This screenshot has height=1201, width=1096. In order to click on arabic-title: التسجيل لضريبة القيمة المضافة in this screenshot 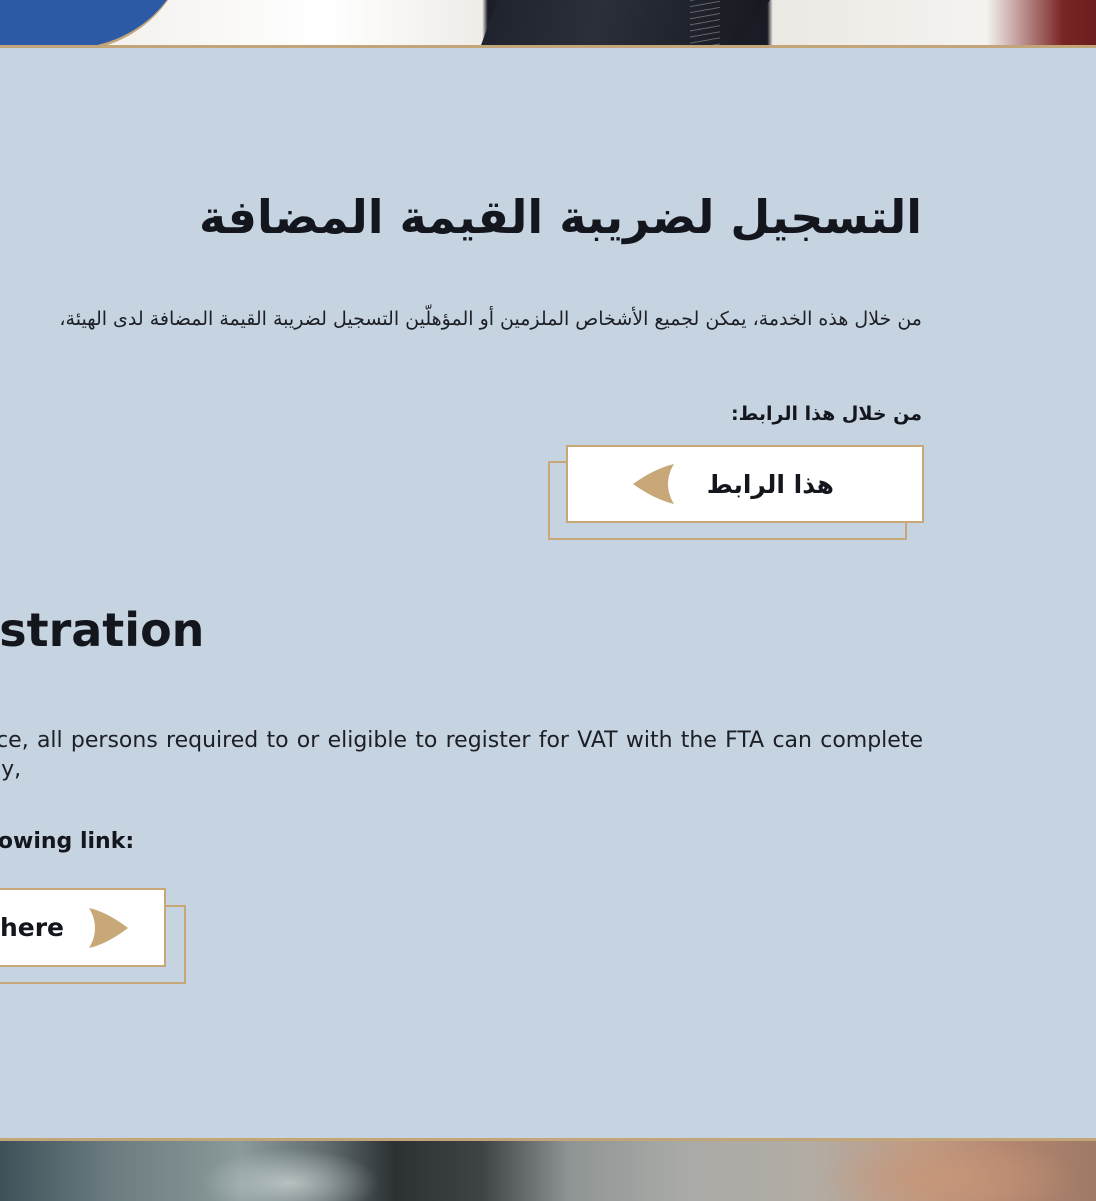, I will do `click(560, 217)`.